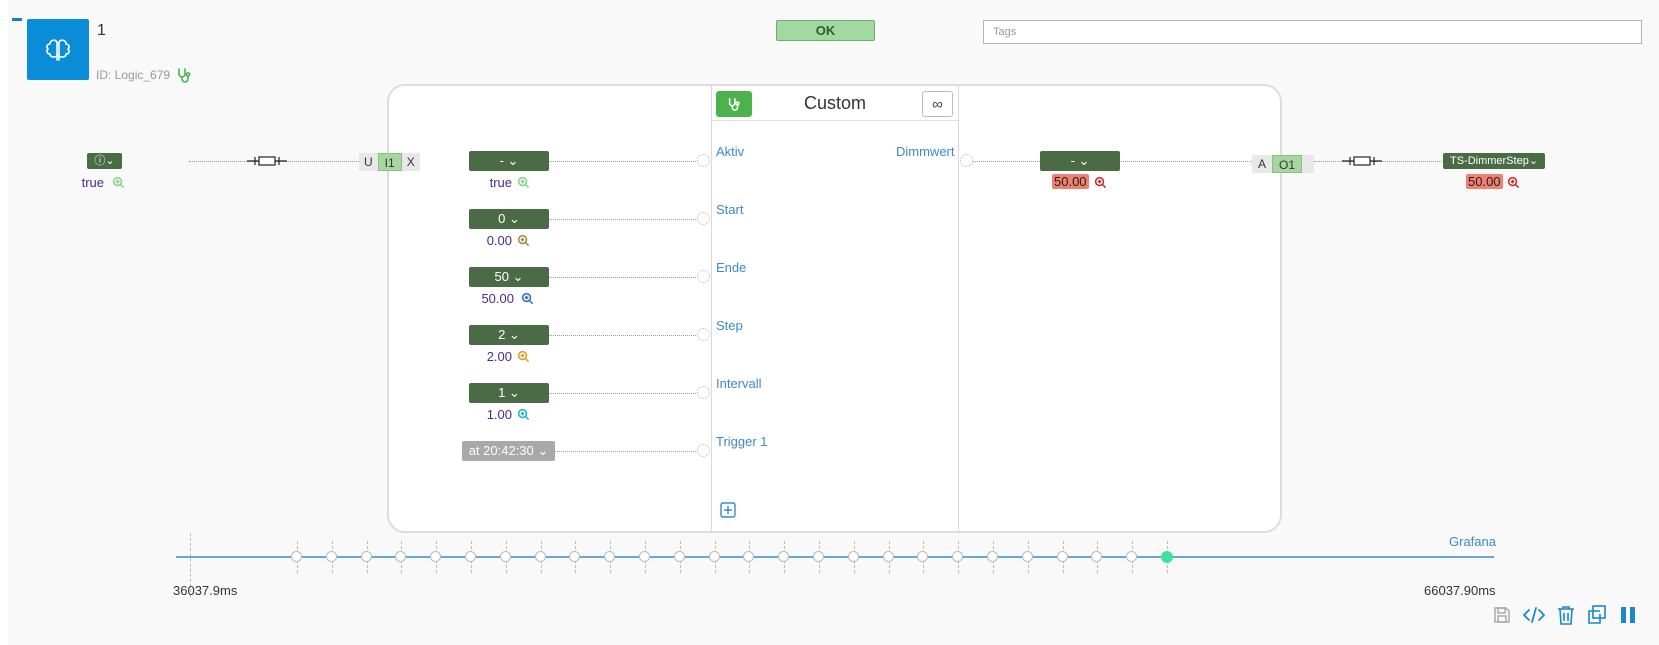  I want to click on code-button, so click(1534, 615).